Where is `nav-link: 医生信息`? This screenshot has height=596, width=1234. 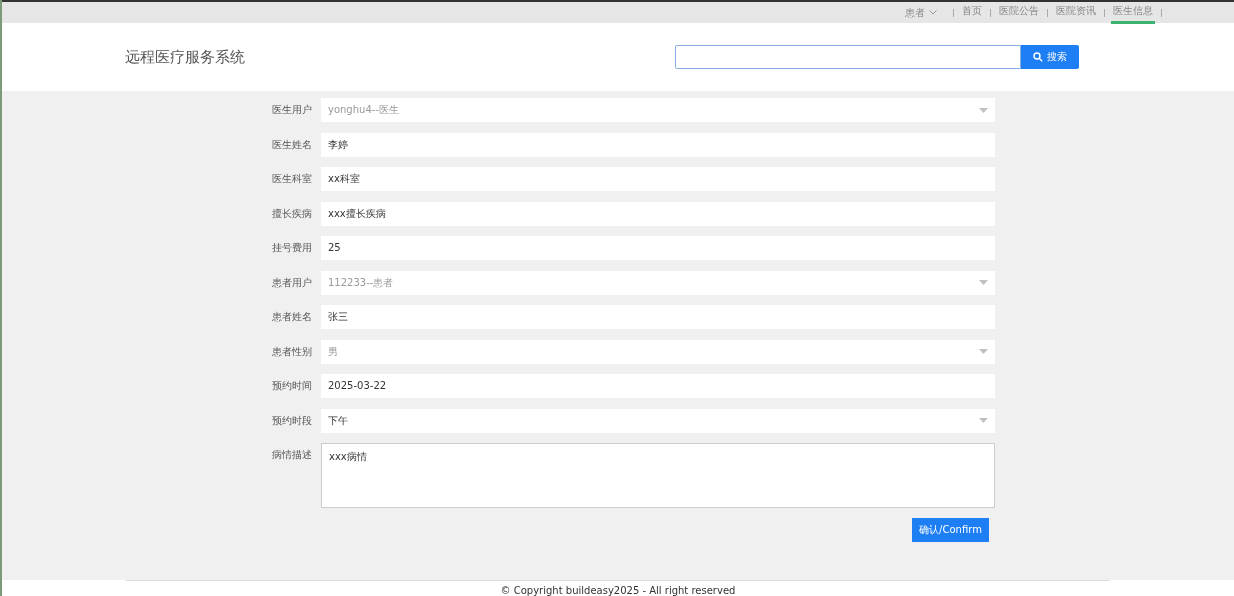
nav-link: 医生信息 is located at coordinates (1133, 12).